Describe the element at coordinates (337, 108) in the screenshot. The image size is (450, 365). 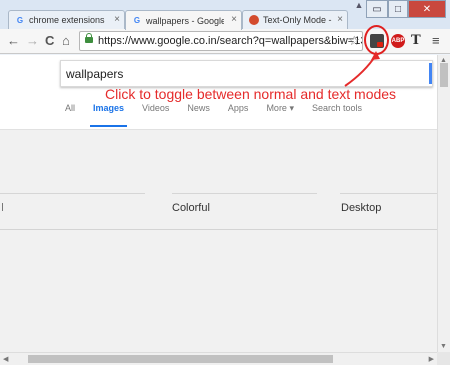
I see `tab-search-tools: Search tools` at that location.